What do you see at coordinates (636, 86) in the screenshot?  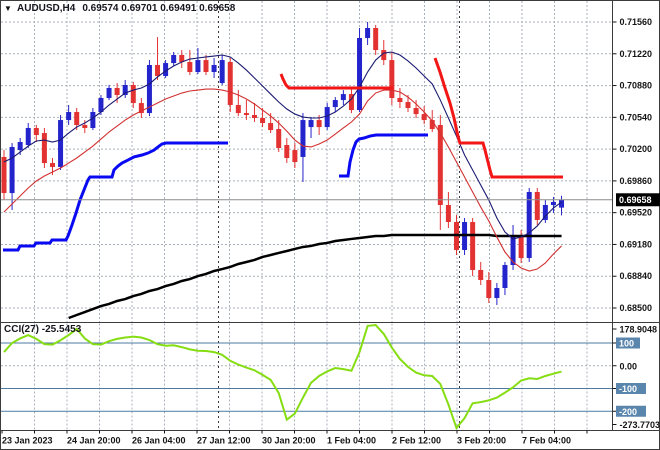 I see `price-tick-label: 0.70880` at bounding box center [636, 86].